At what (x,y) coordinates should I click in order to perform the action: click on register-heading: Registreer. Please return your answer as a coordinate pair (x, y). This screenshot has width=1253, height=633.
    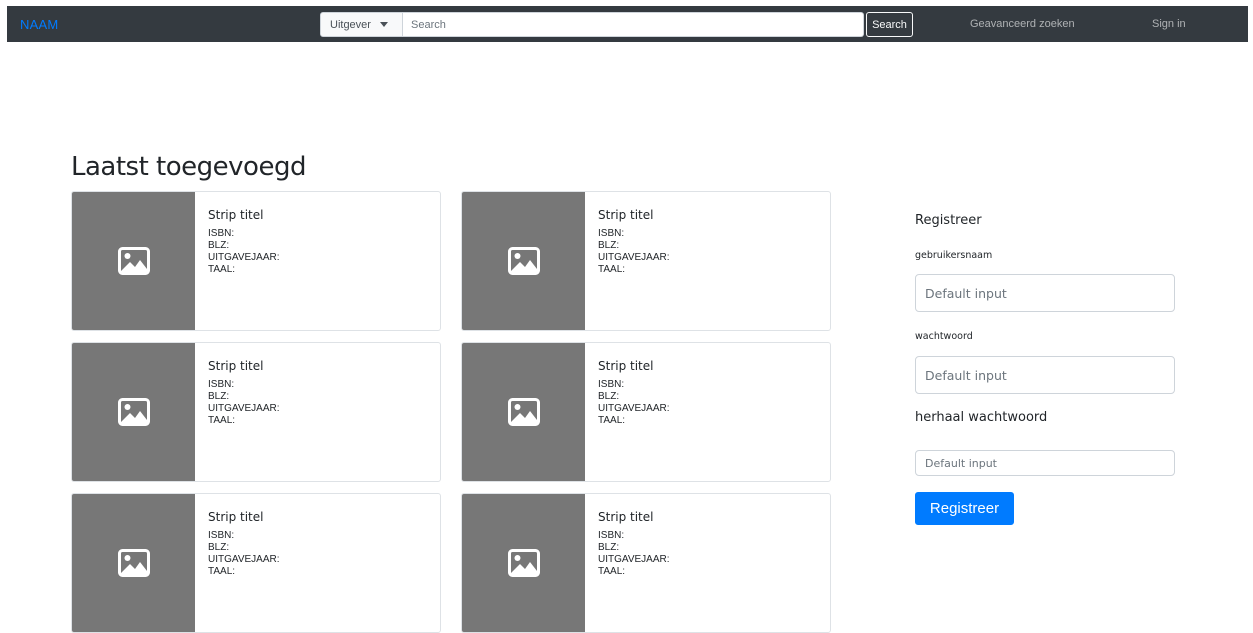
    Looking at the image, I should click on (948, 220).